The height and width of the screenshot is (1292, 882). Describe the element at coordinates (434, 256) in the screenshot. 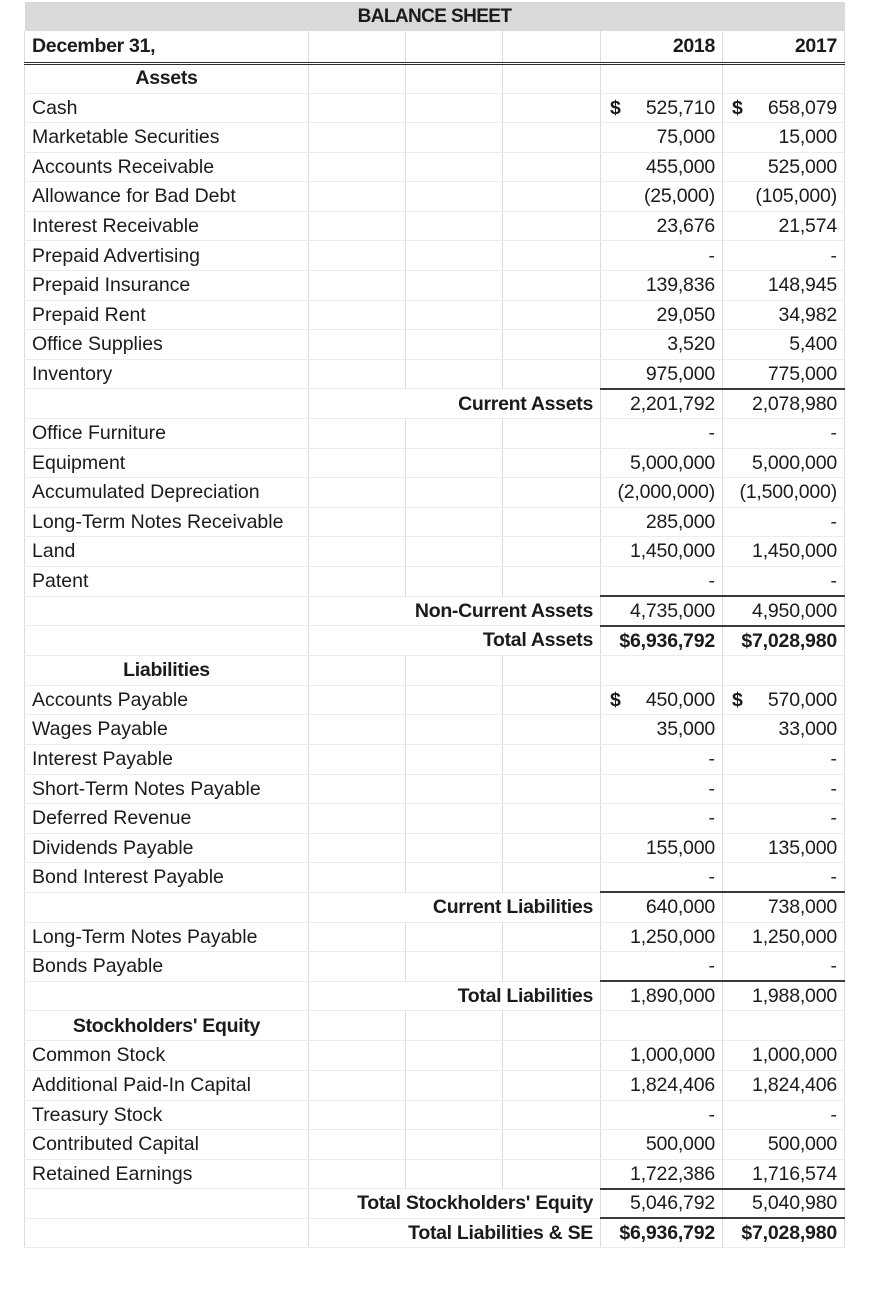

I see `line-item-row: Prepaid Advertising - -` at that location.